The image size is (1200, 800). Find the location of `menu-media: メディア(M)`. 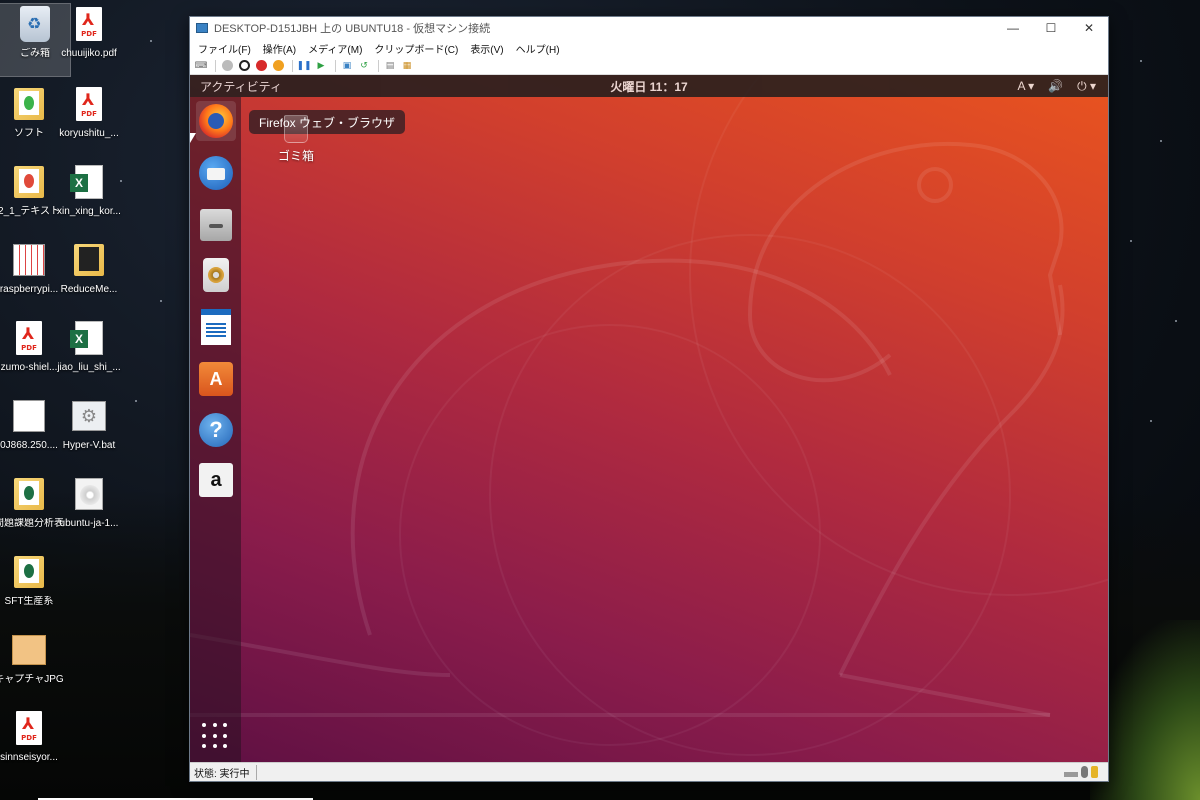

menu-media: メディア(M) is located at coordinates (335, 48).